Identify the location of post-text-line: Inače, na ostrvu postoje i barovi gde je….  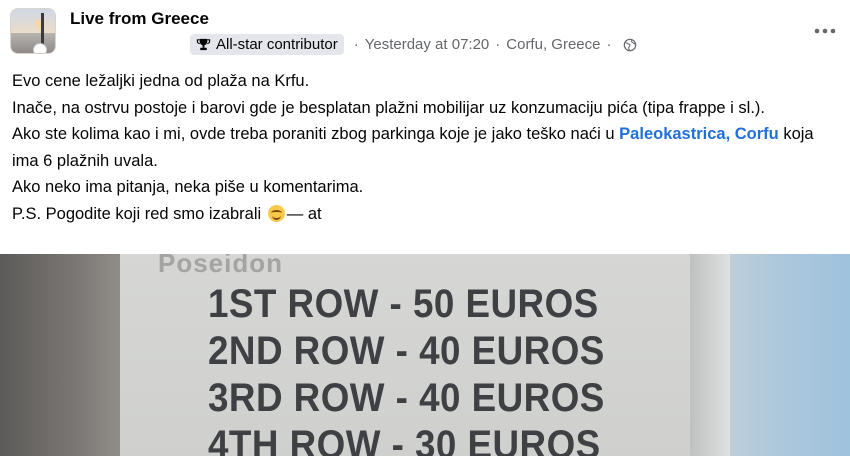
(388, 107).